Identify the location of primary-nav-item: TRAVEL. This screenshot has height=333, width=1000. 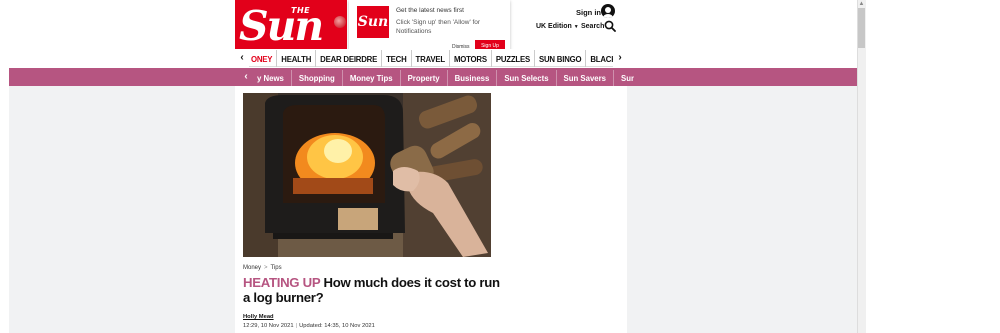
(431, 58).